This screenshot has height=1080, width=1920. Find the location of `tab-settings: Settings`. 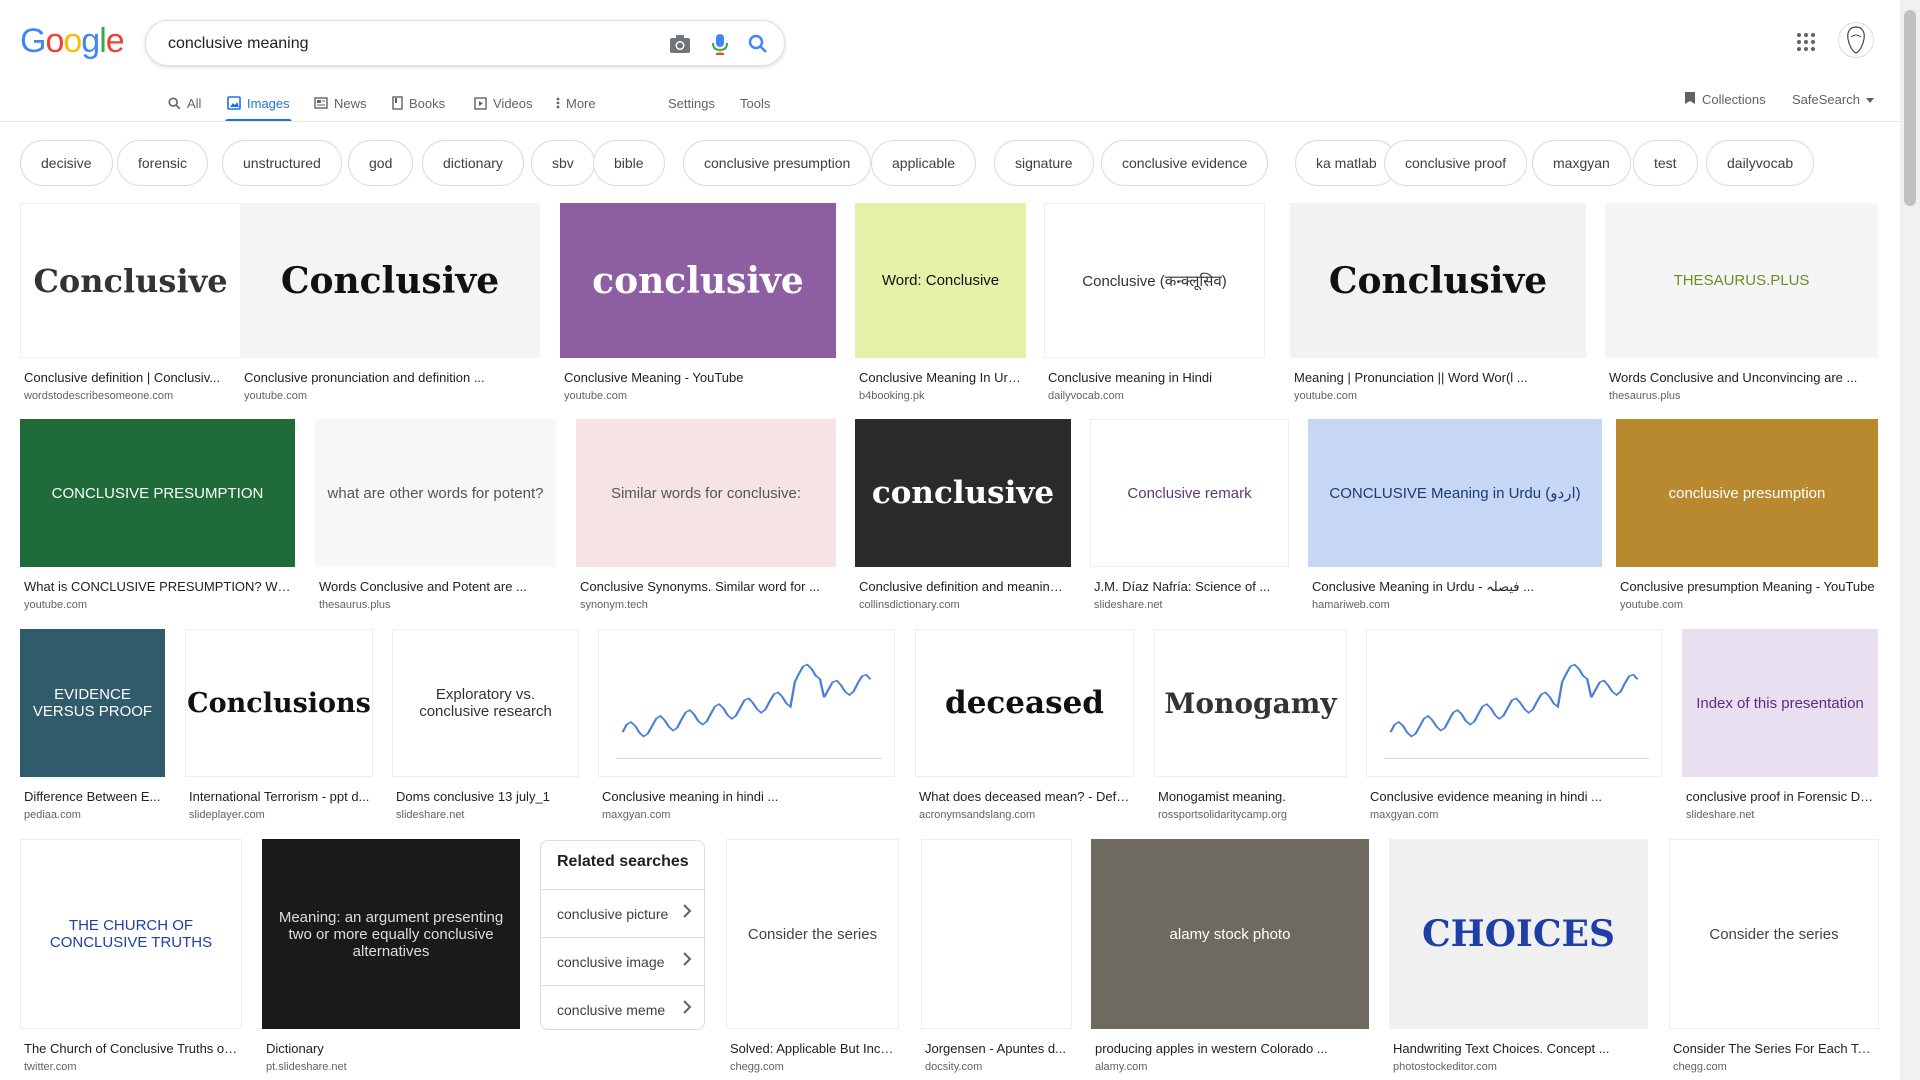

tab-settings: Settings is located at coordinates (691, 103).